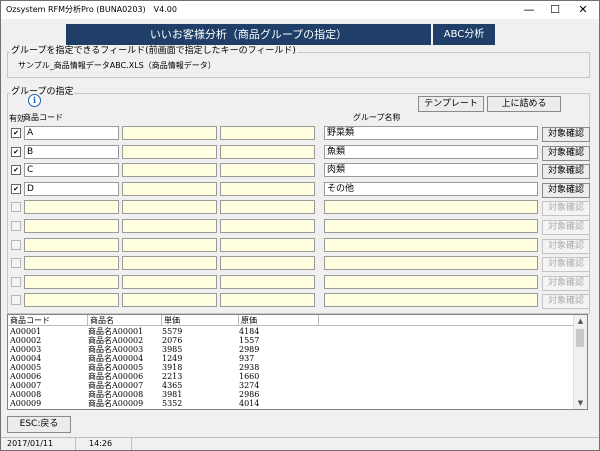 The height and width of the screenshot is (451, 600). Describe the element at coordinates (249, 349) in the screenshot. I see `list-cell: 2989` at that location.